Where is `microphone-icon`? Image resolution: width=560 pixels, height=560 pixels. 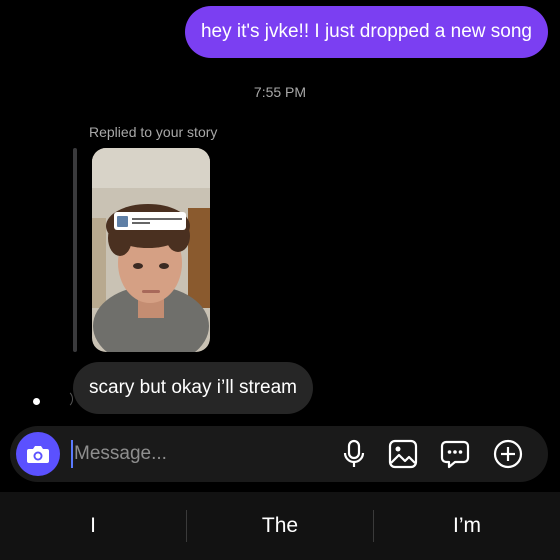
microphone-icon is located at coordinates (354, 453).